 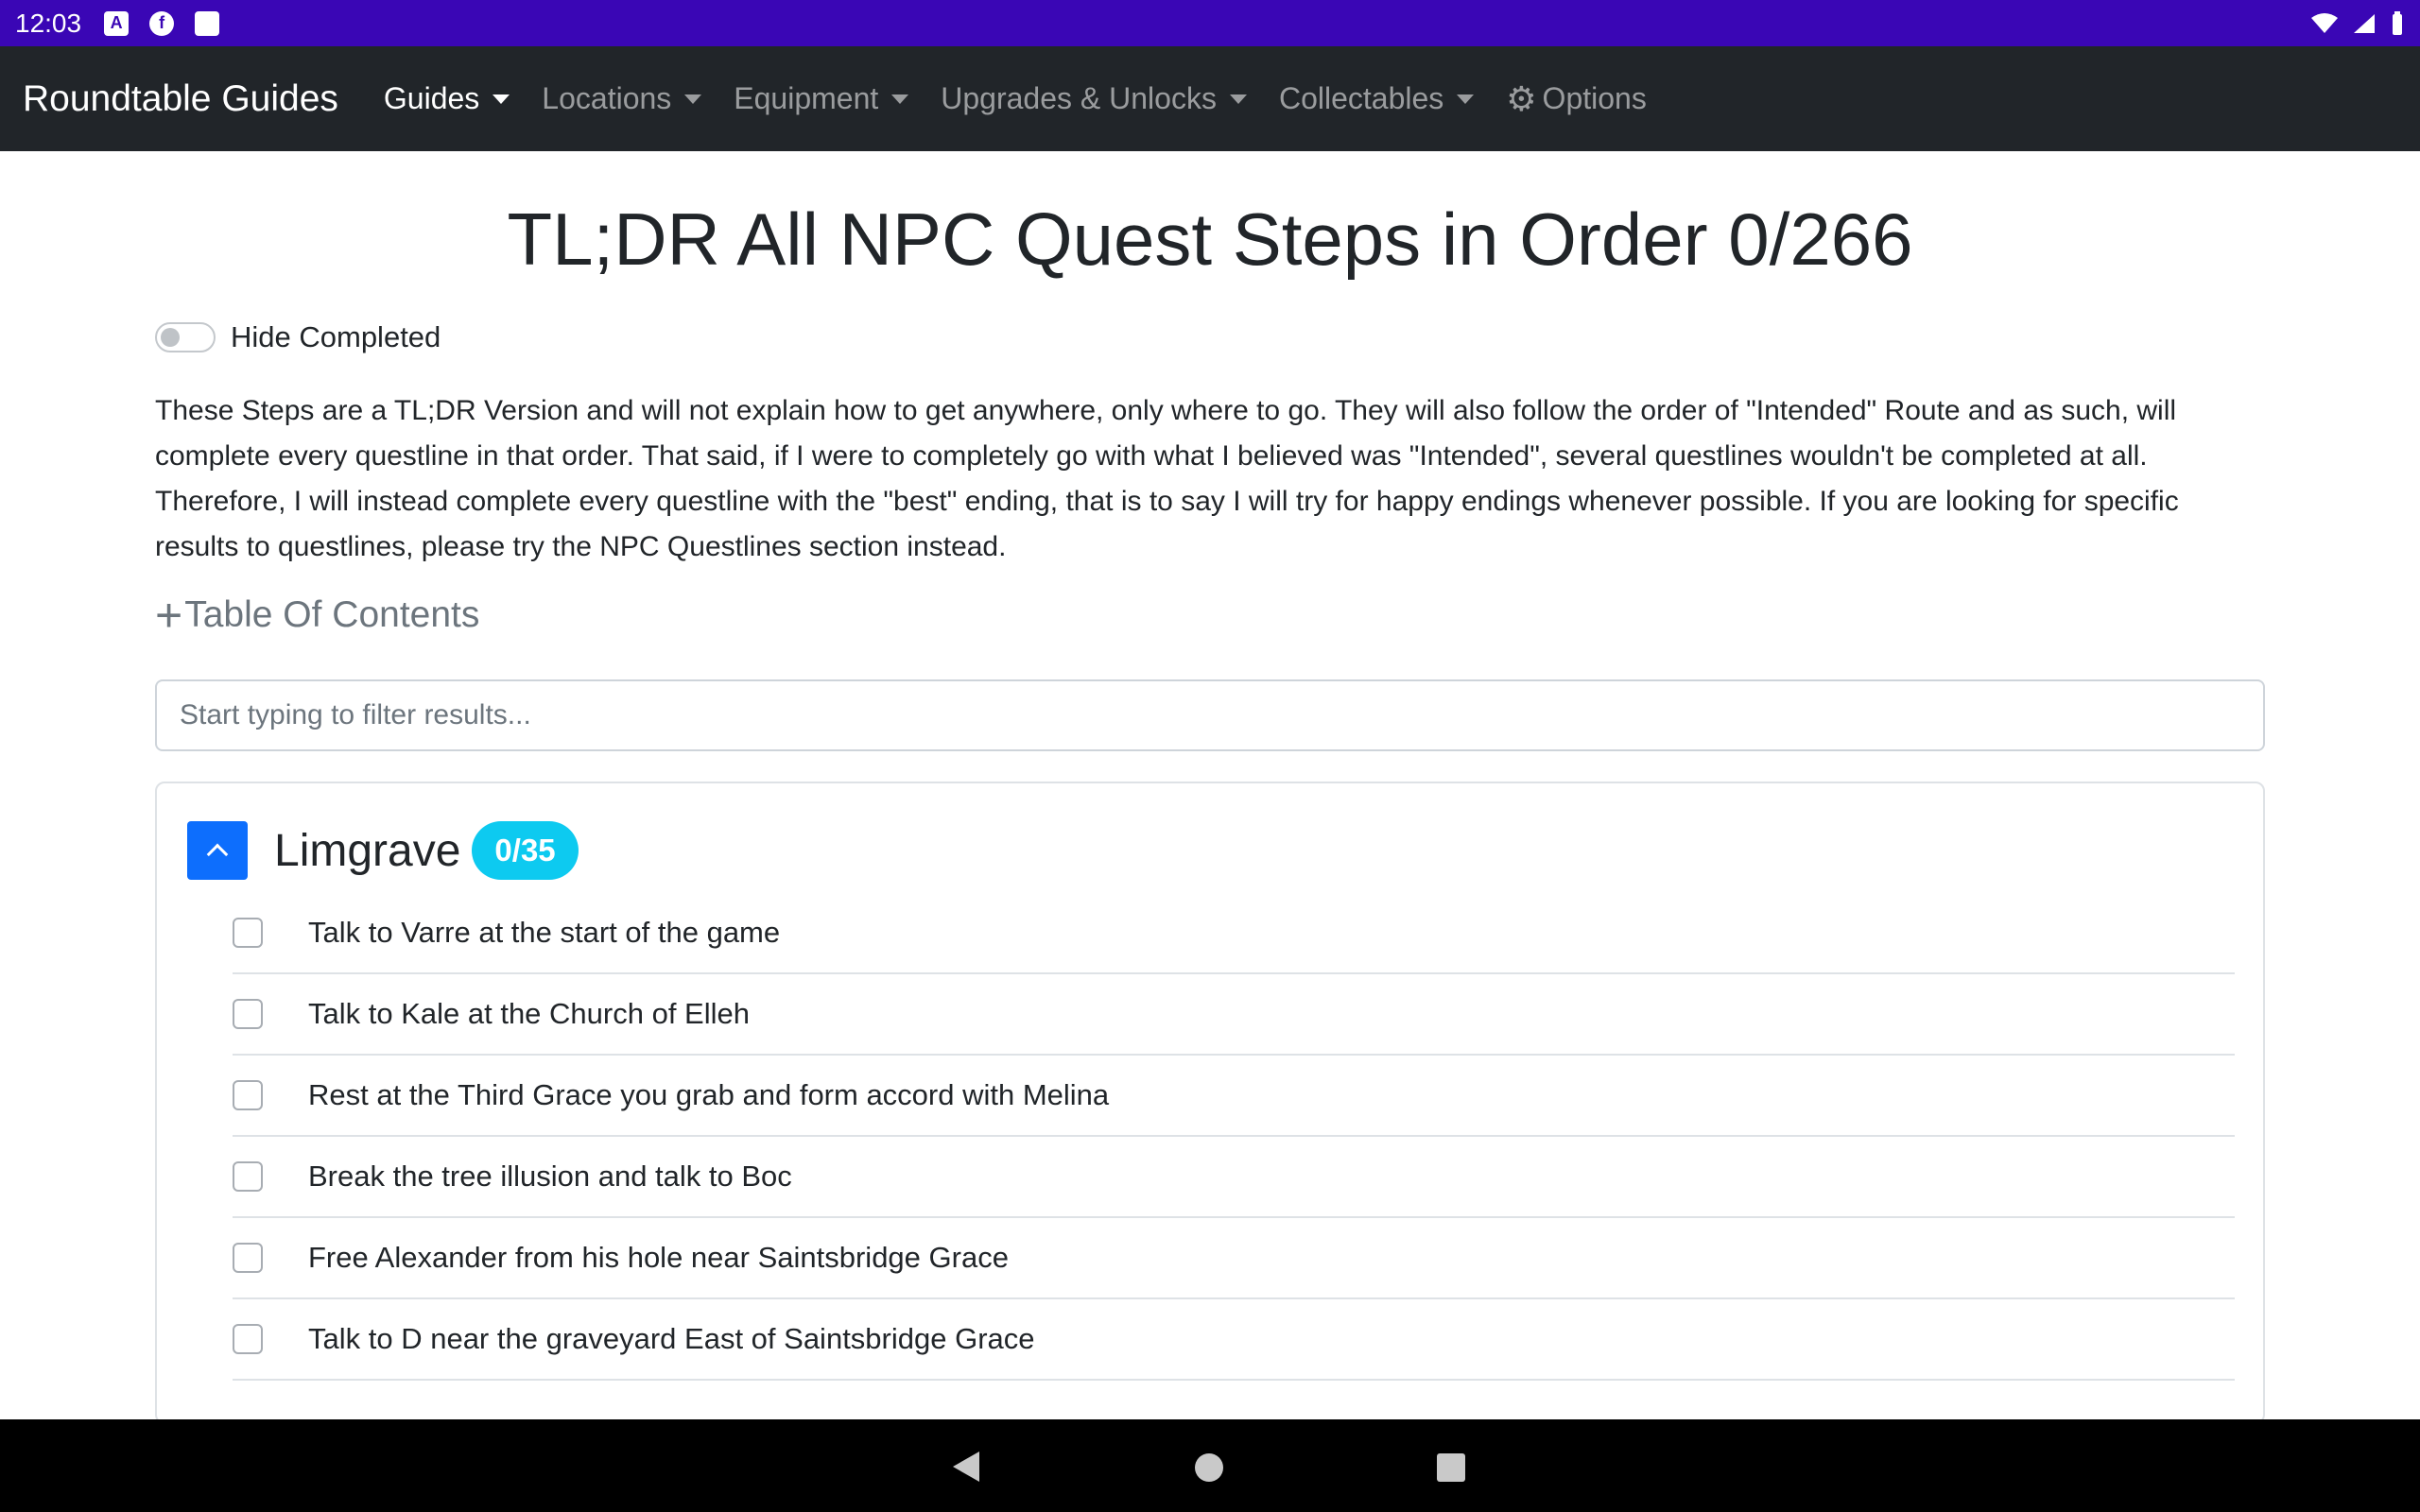 I want to click on list-item: Break the tree illusion and talk to Boc, so click(x=1234, y=1177).